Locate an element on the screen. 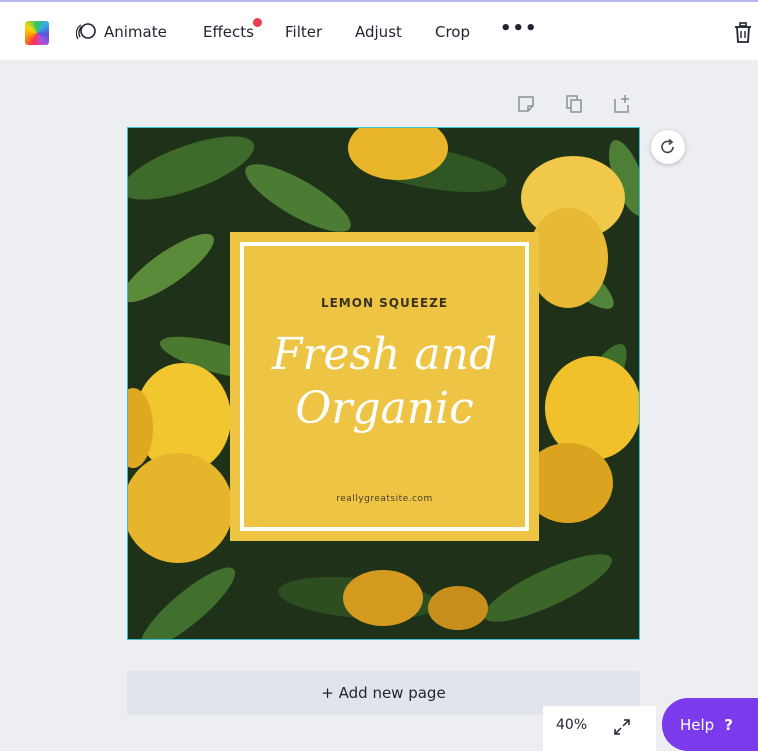 This screenshot has height=751, width=758. trash-icon is located at coordinates (743, 33).